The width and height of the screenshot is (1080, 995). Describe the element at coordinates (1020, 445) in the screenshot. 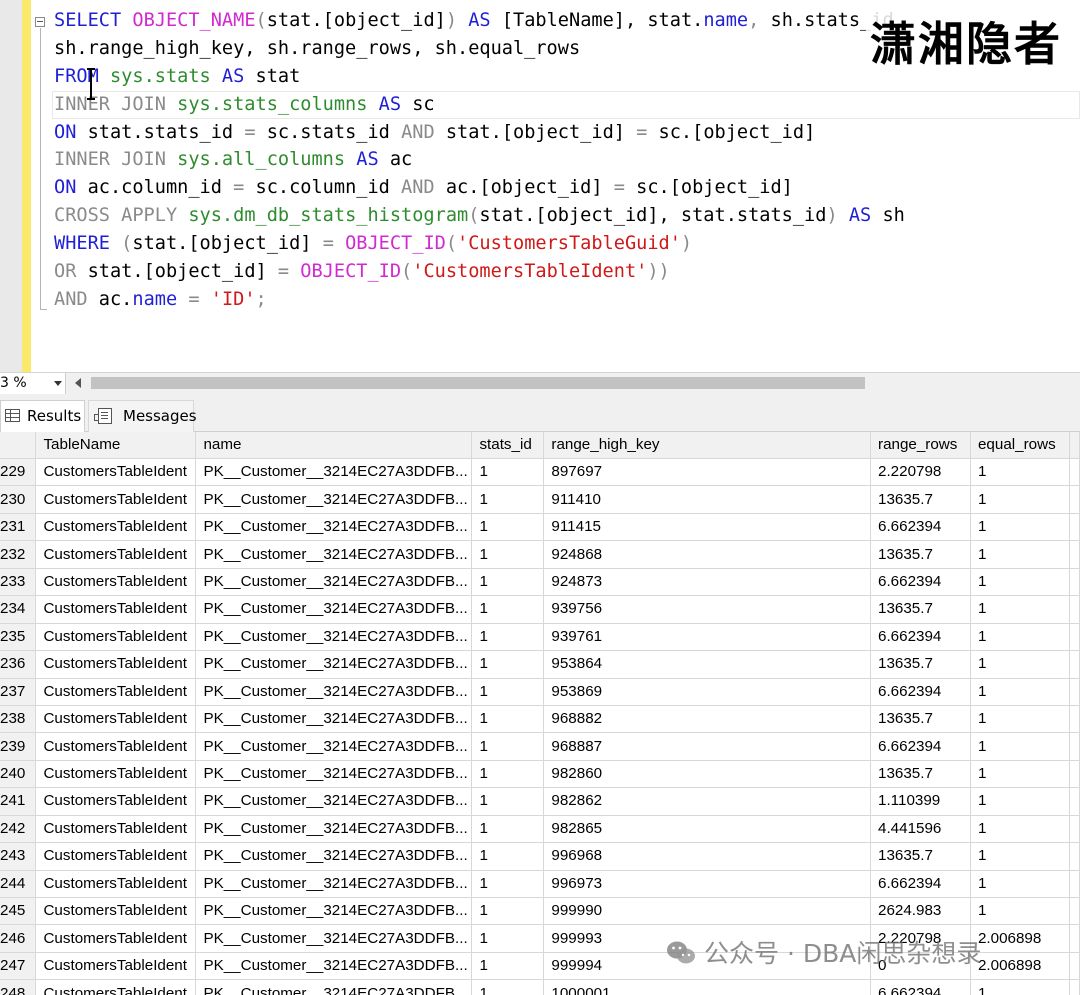

I see `column-header: equal_rows` at that location.